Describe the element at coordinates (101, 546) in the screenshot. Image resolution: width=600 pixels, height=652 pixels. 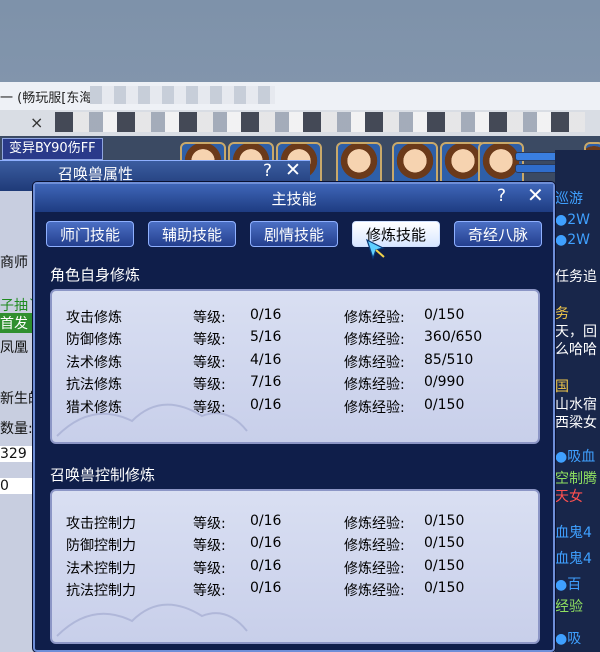
I see `skill-name: 防御控制力` at that location.